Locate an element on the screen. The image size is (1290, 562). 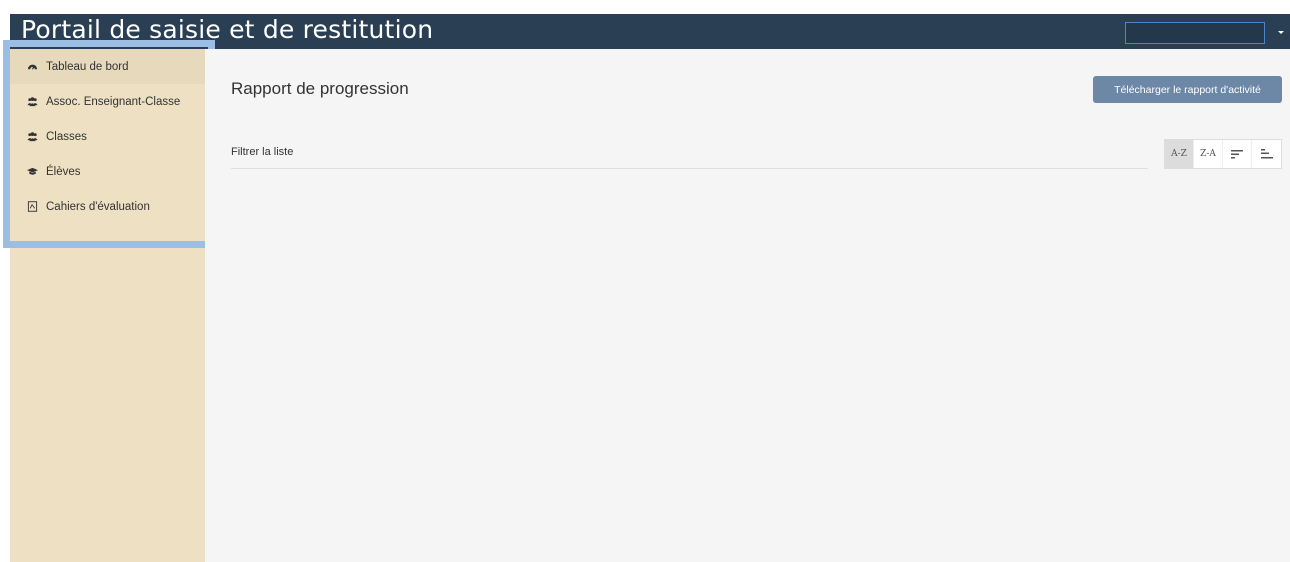
sidebar-item-assoc-enseignant-classe: Assoc. Enseignant-Classe is located at coordinates (107, 101).